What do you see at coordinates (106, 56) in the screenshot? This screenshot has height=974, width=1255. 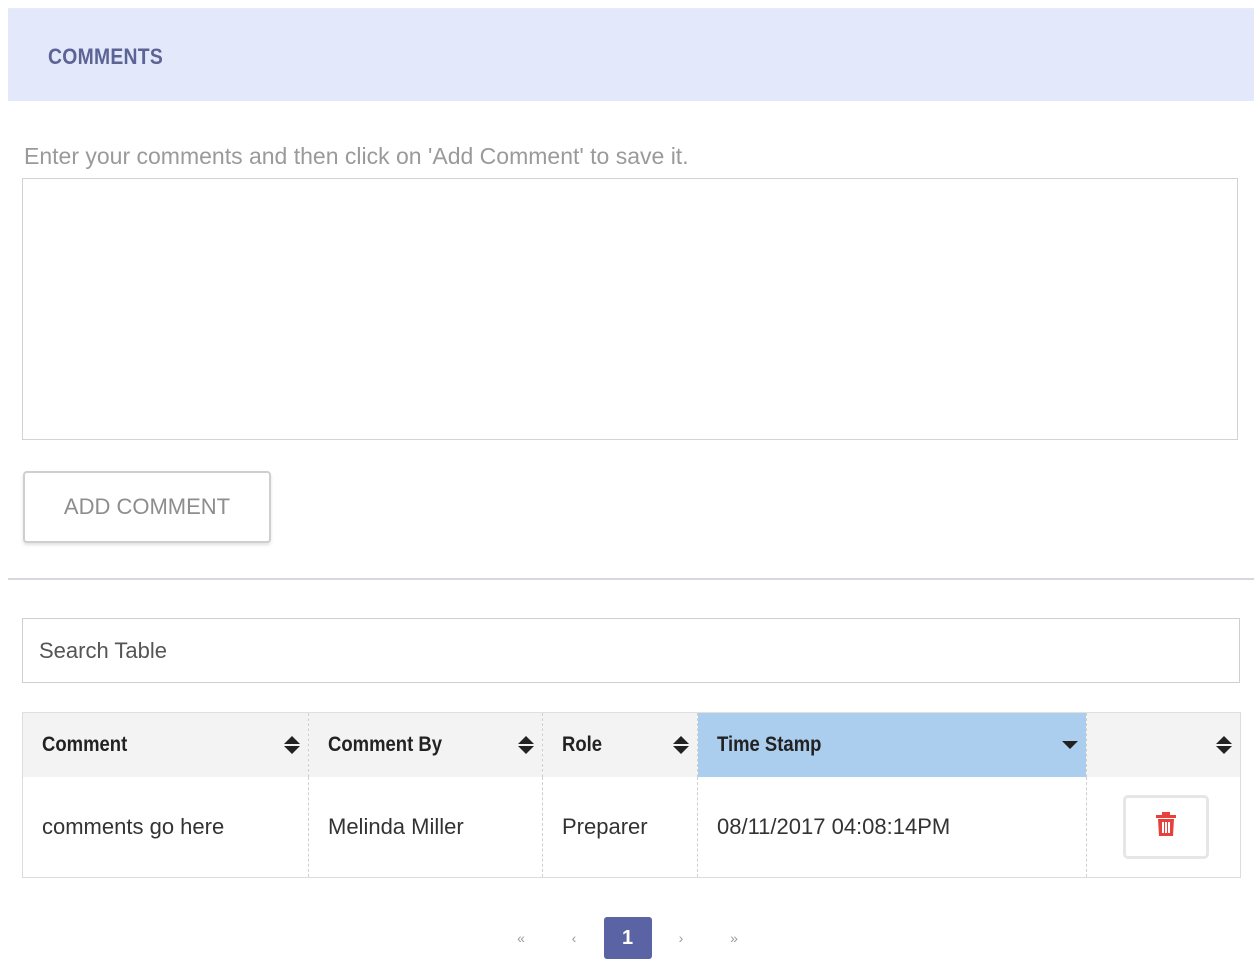 I see `panel-title: COMMENTS` at bounding box center [106, 56].